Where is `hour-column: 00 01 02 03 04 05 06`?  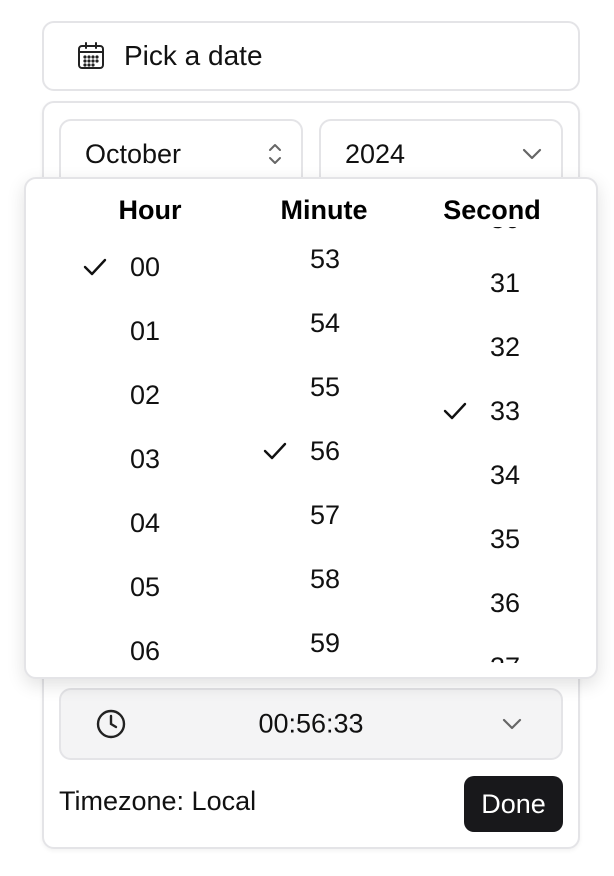 hour-column: 00 01 02 03 04 05 06 is located at coordinates (151, 445).